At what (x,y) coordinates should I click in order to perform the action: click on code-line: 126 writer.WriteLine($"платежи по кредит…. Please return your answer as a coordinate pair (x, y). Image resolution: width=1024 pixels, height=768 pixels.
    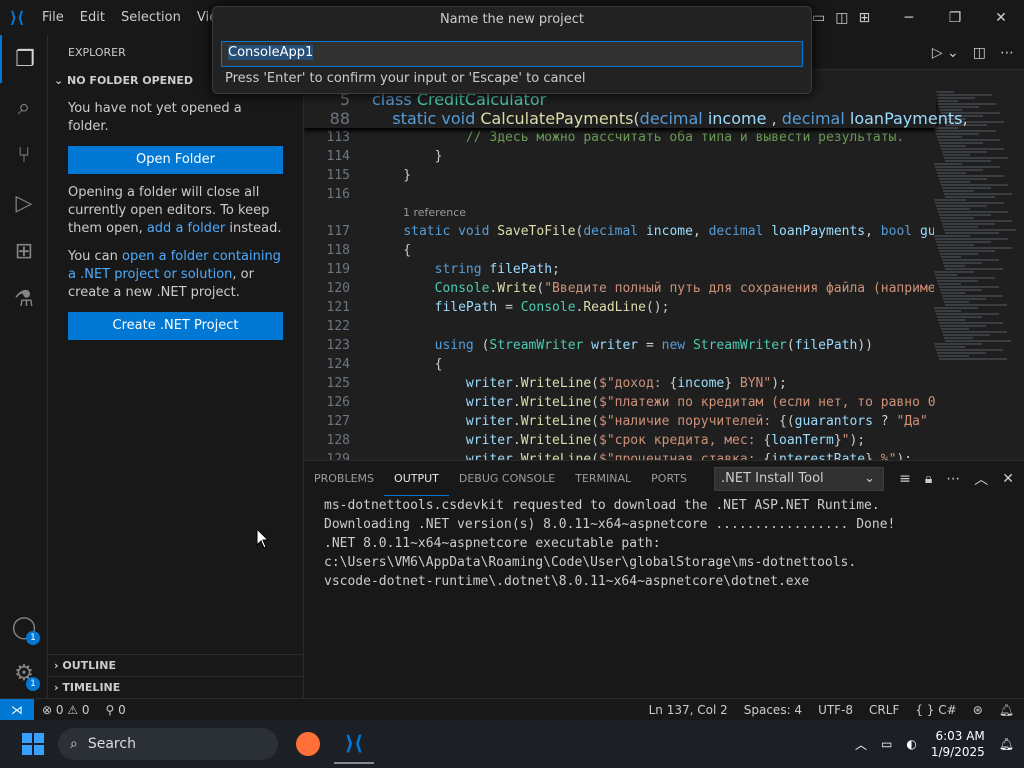
    Looking at the image, I should click on (620, 402).